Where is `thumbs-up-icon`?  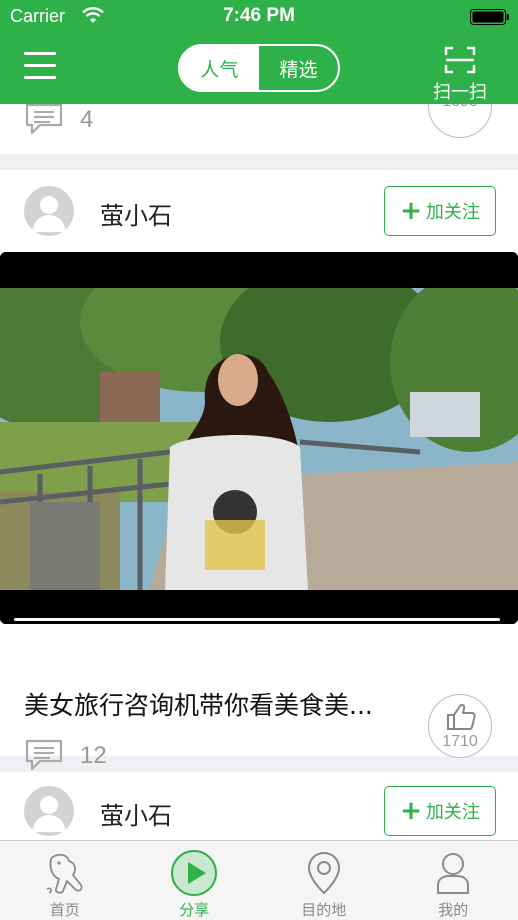
thumbs-up-icon is located at coordinates (461, 717).